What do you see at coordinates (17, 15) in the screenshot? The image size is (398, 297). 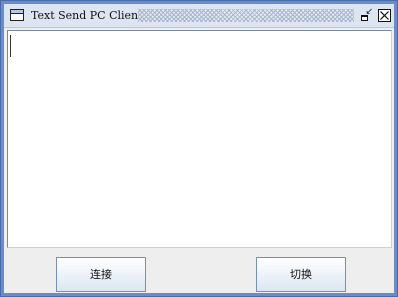 I see `window-icon` at bounding box center [17, 15].